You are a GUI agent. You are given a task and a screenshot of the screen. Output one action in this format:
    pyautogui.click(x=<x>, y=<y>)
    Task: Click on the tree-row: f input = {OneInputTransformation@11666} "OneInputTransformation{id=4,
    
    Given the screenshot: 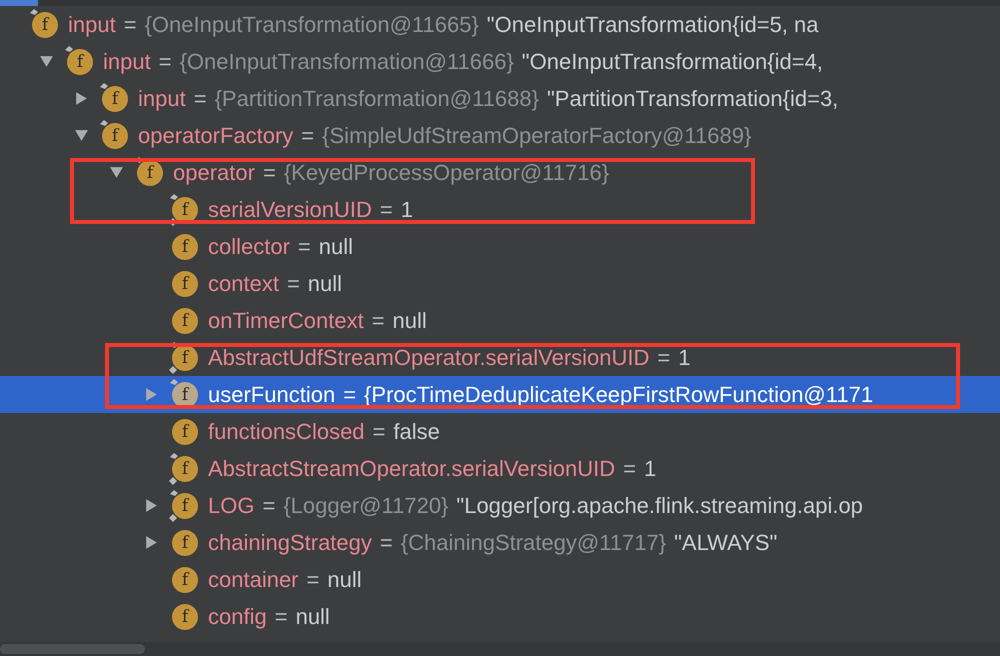 What is the action you would take?
    pyautogui.click(x=500, y=61)
    